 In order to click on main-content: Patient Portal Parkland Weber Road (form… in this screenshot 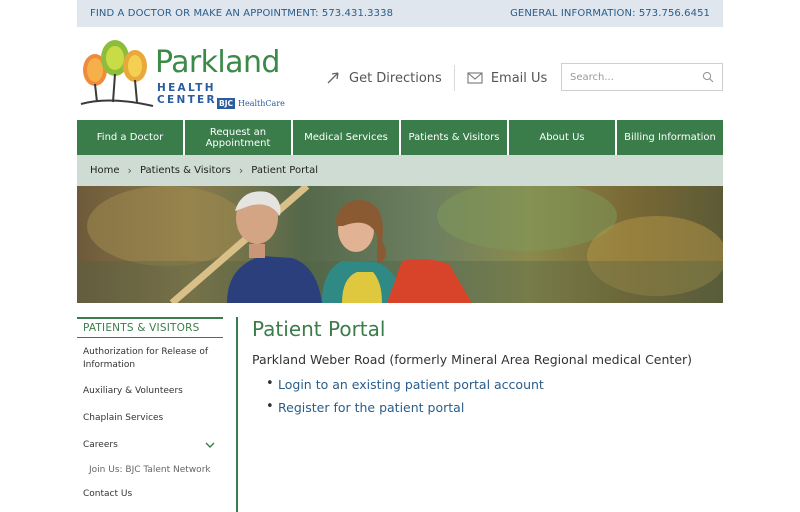, I will do `click(487, 366)`.